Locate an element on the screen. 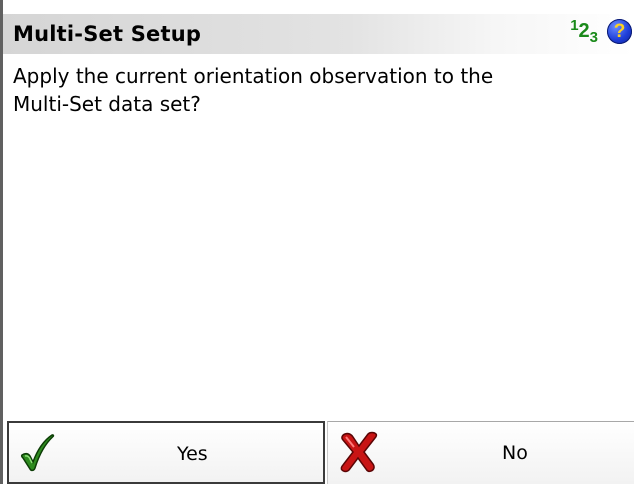 Image resolution: width=634 pixels, height=484 pixels. yes-button-label: Yes is located at coordinates (192, 454).